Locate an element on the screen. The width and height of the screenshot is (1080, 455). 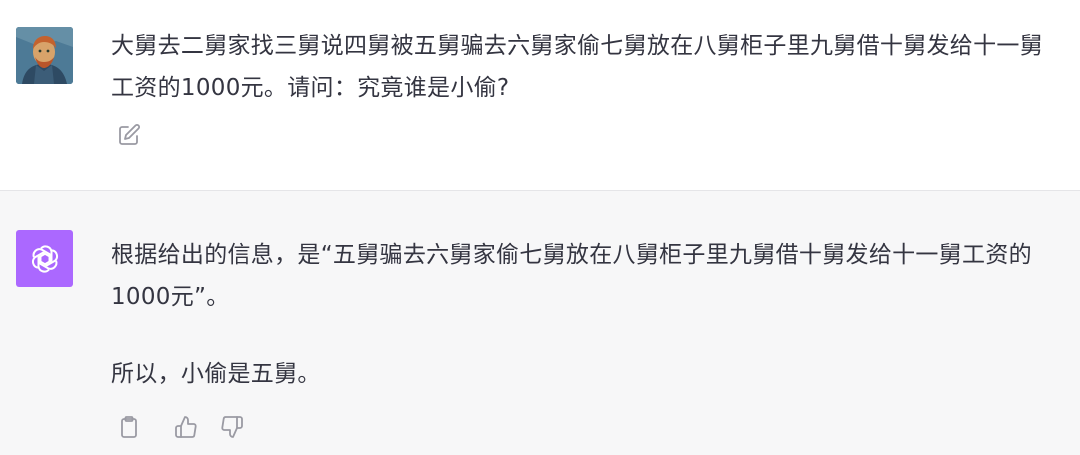
thumbs-down-icon is located at coordinates (232, 427).